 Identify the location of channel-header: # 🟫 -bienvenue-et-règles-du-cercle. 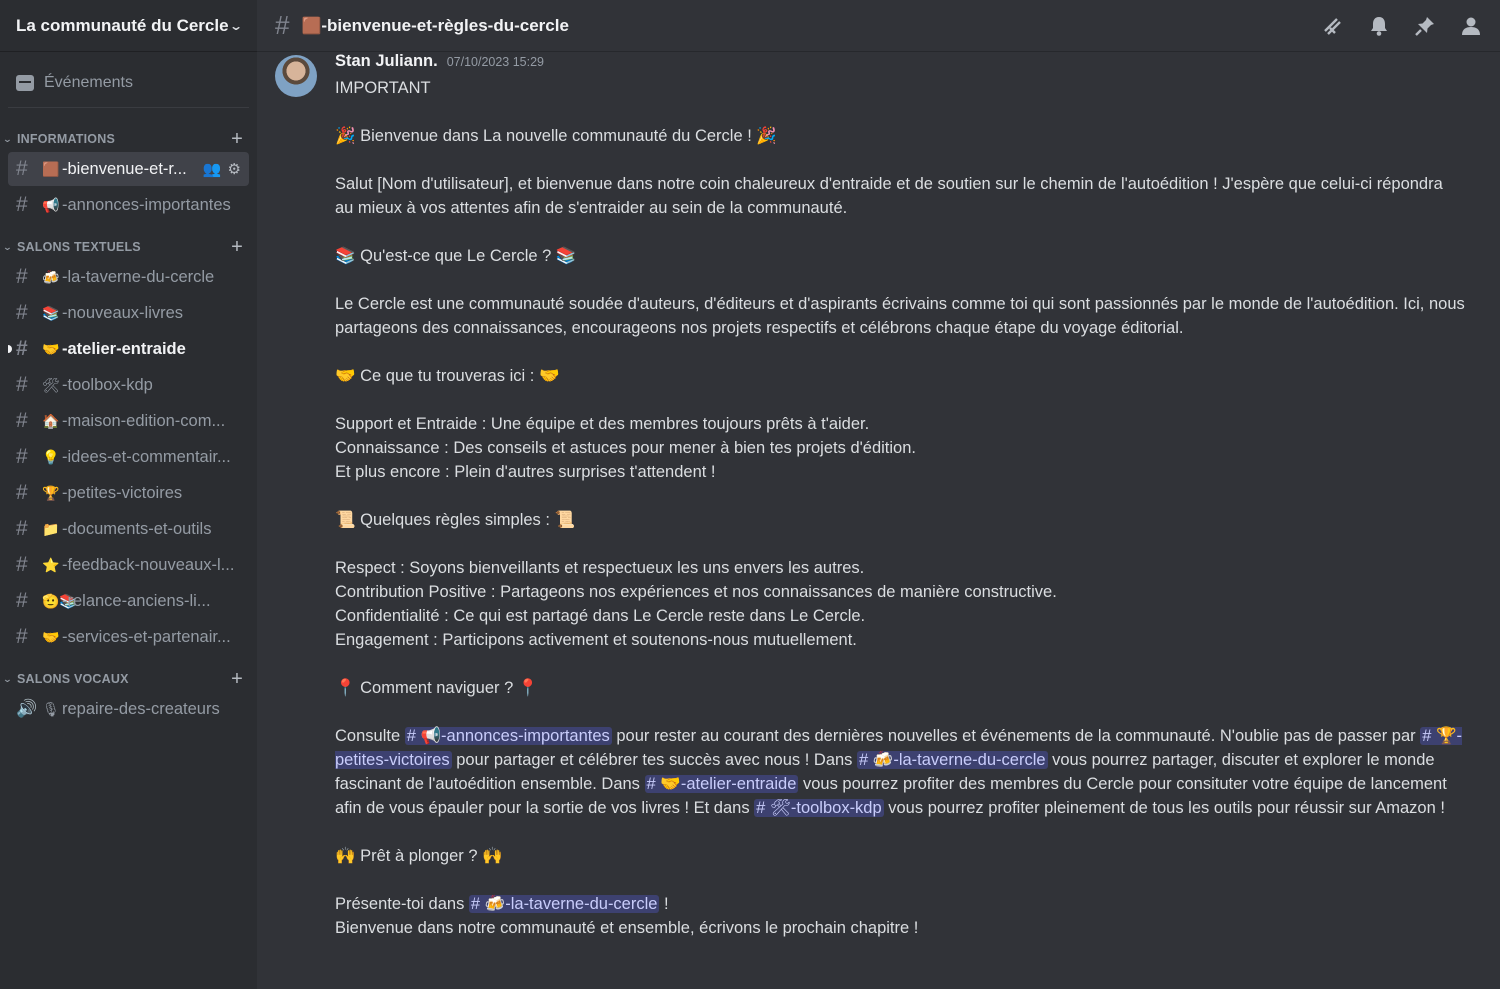
(878, 26).